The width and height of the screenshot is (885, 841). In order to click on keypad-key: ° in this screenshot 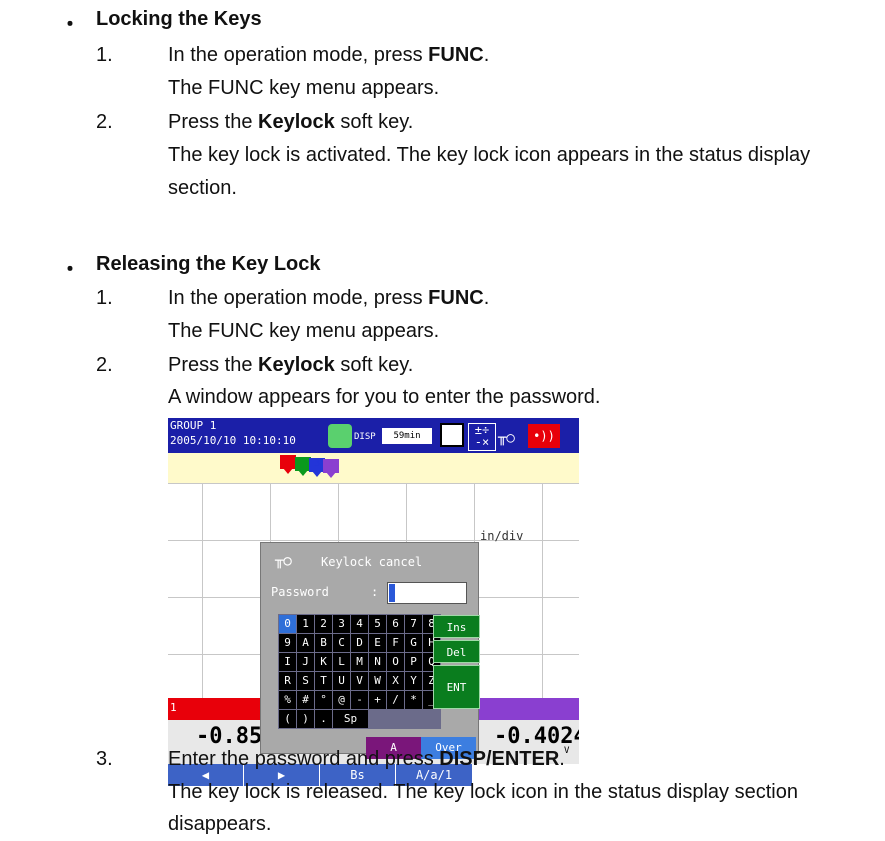, I will do `click(323, 700)`.